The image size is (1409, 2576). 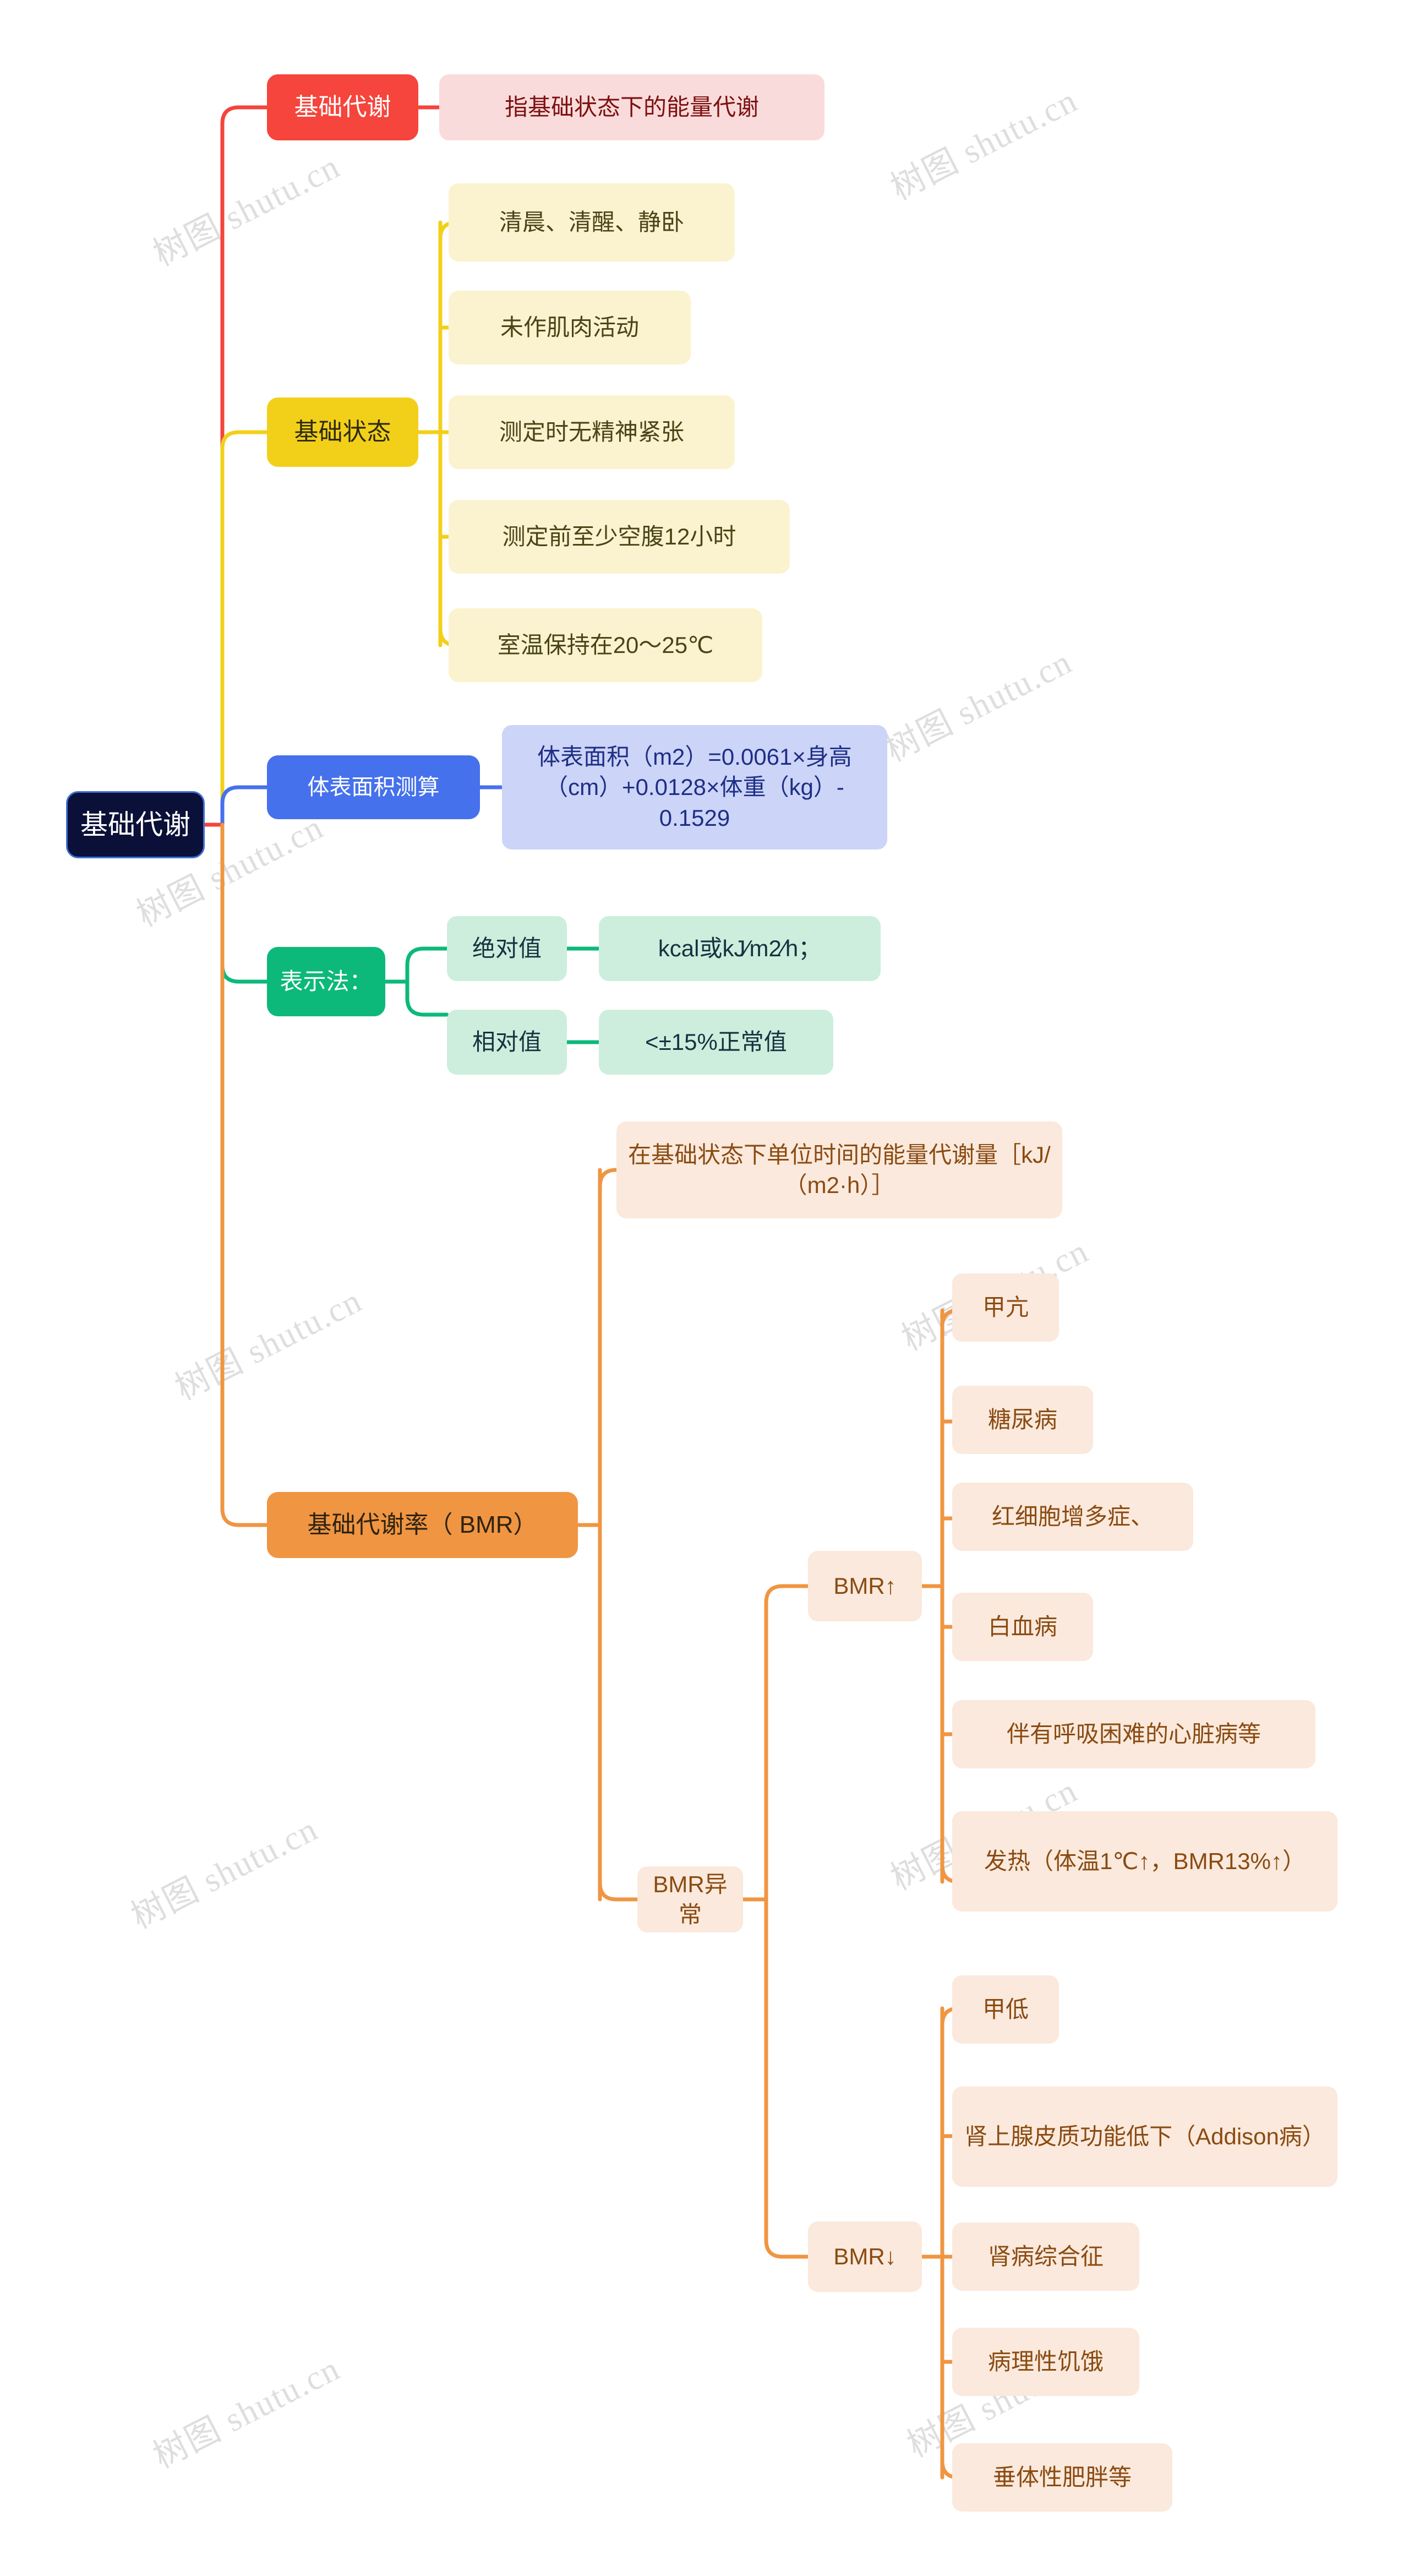 I want to click on leaf-node-bmr-down-2: 肾上腺皮质功能低下（Addison病）, so click(x=1144, y=2137).